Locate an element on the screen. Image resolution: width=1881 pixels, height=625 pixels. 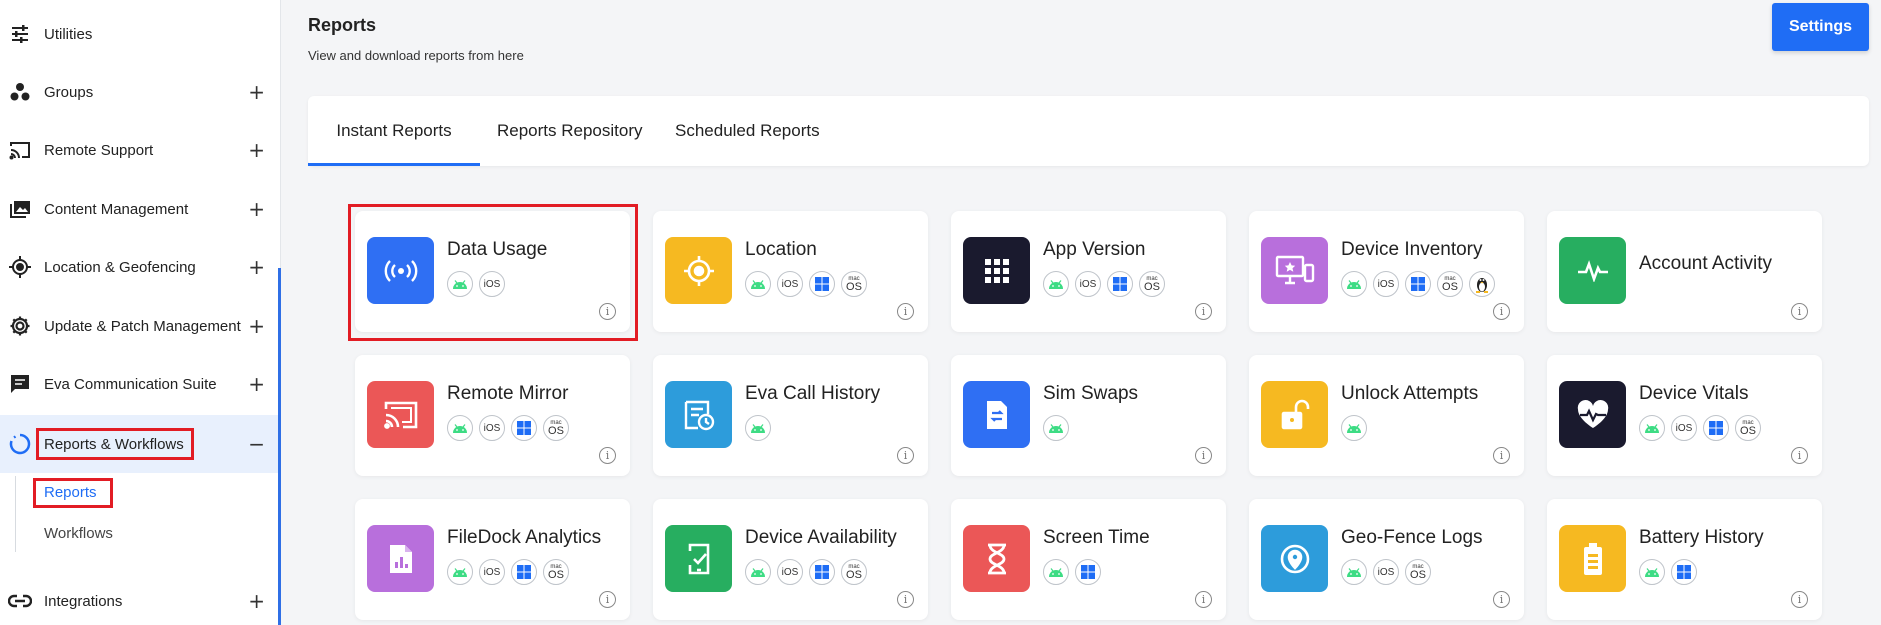
sidebar-item-remote-support: Remote Support + is located at coordinates (140, 150).